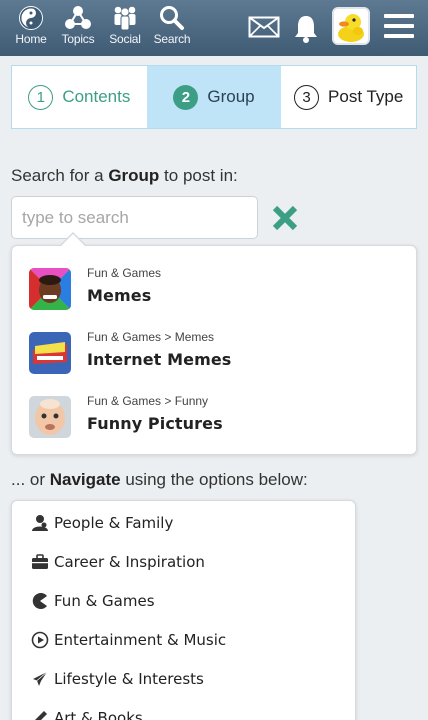  Describe the element at coordinates (114, 522) in the screenshot. I see `category-label: People & Family` at that location.